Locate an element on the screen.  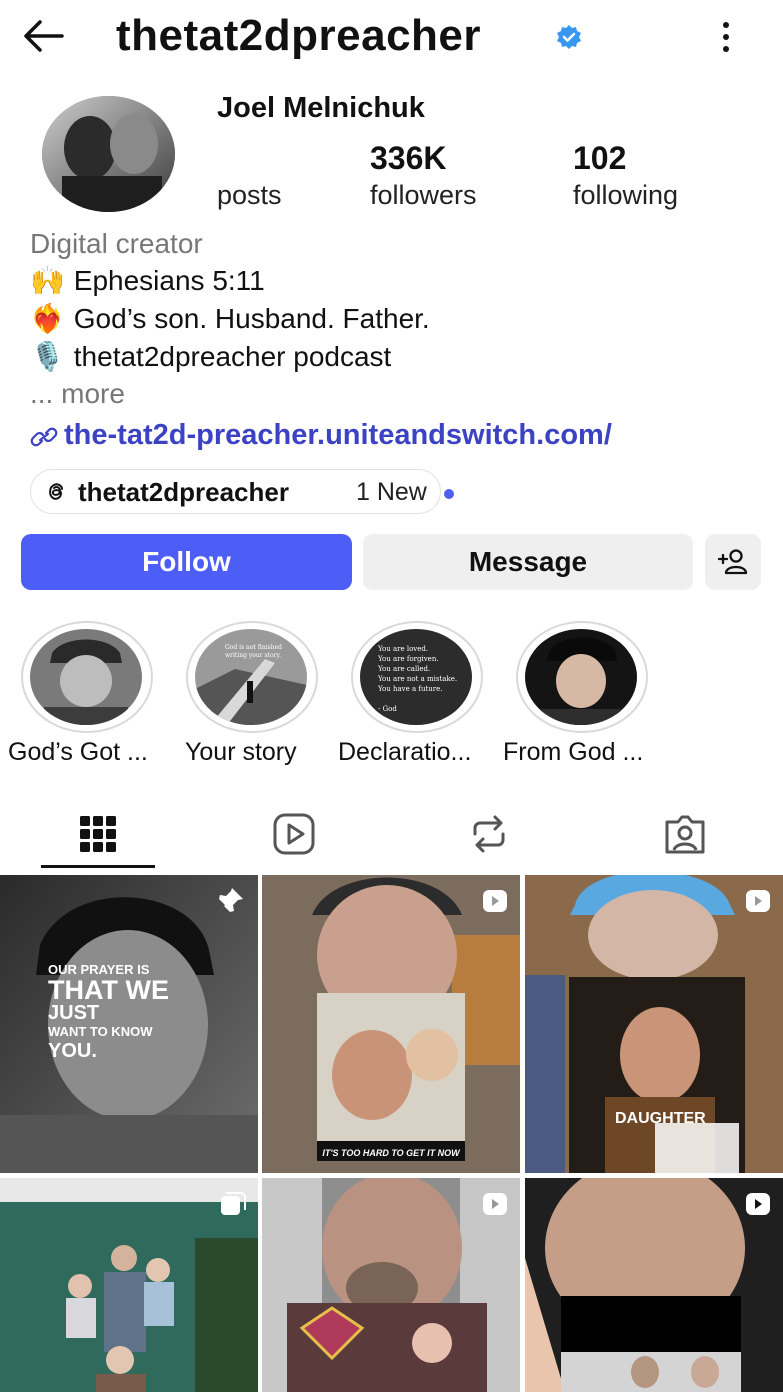
reels-icon is located at coordinates (294, 834).